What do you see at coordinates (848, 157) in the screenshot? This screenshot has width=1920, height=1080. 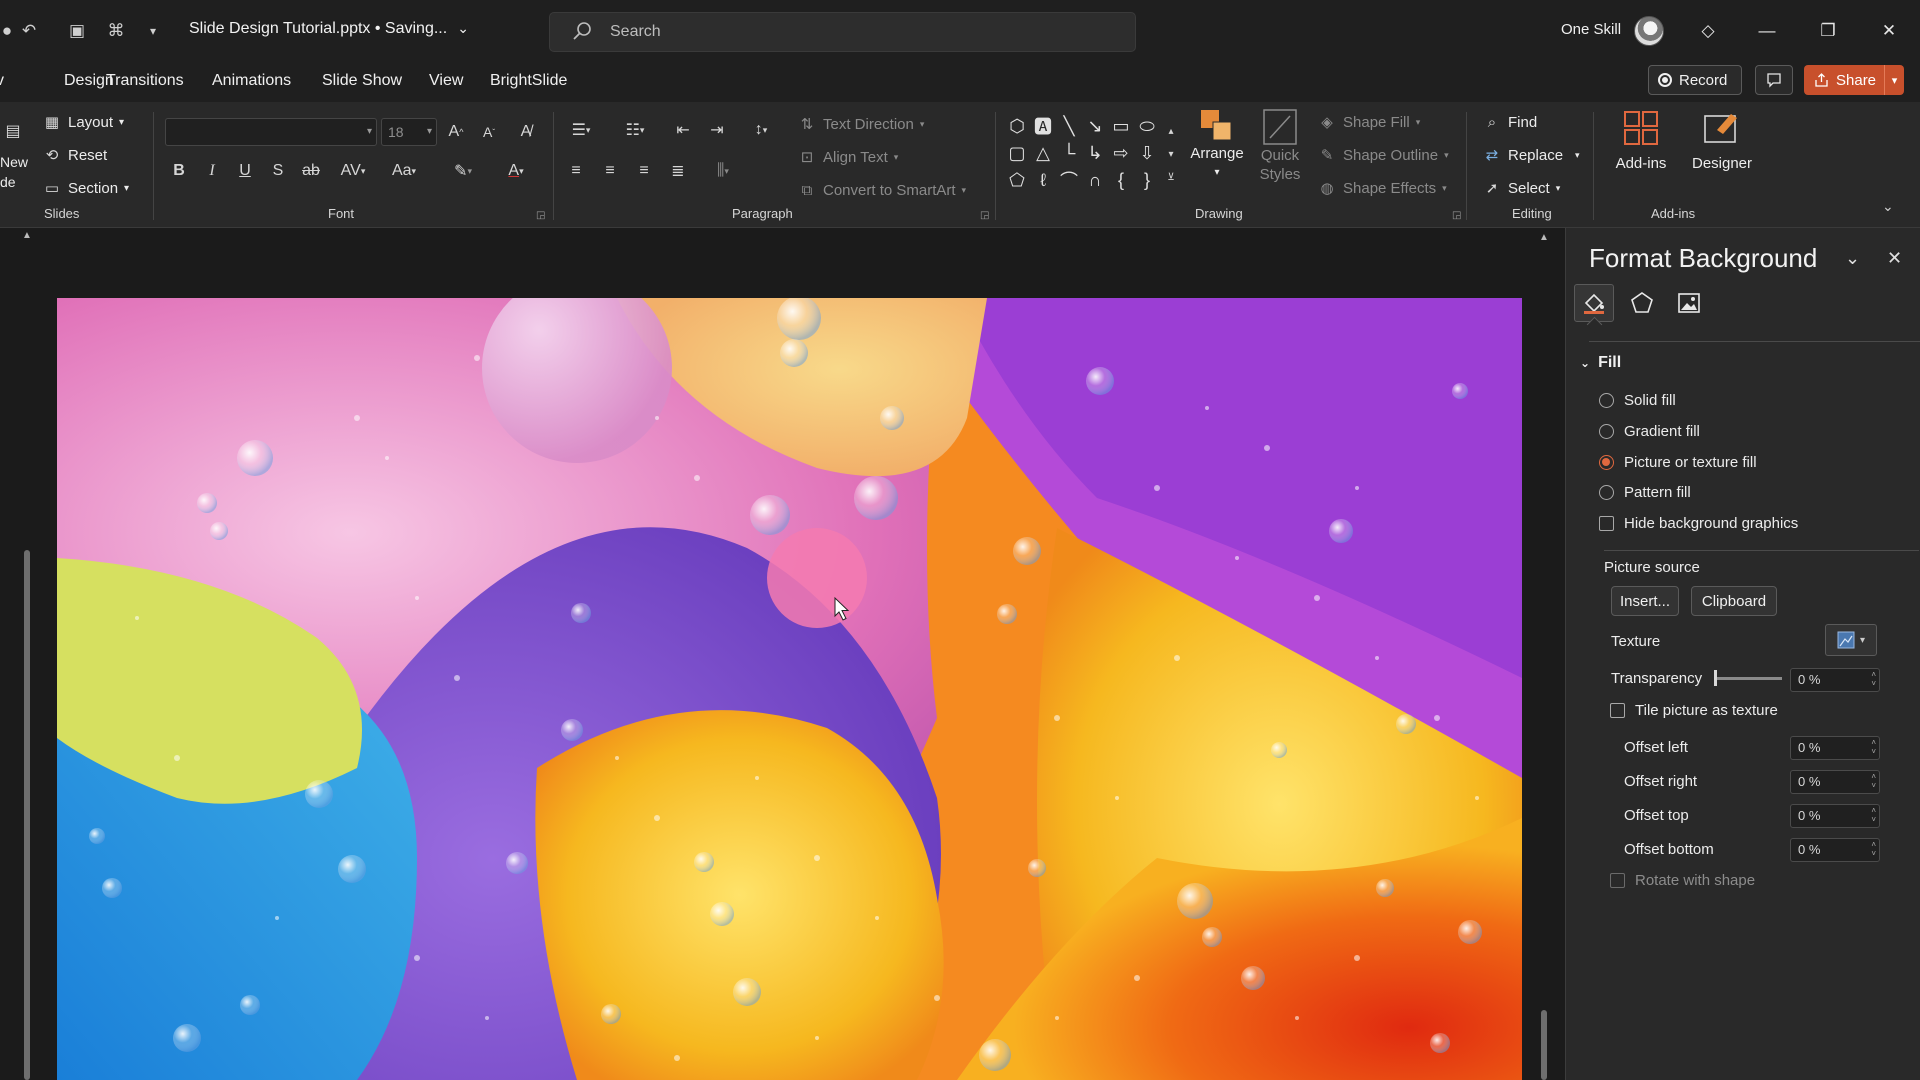 I see `align-text-button: ⊡ Align Text ▾` at bounding box center [848, 157].